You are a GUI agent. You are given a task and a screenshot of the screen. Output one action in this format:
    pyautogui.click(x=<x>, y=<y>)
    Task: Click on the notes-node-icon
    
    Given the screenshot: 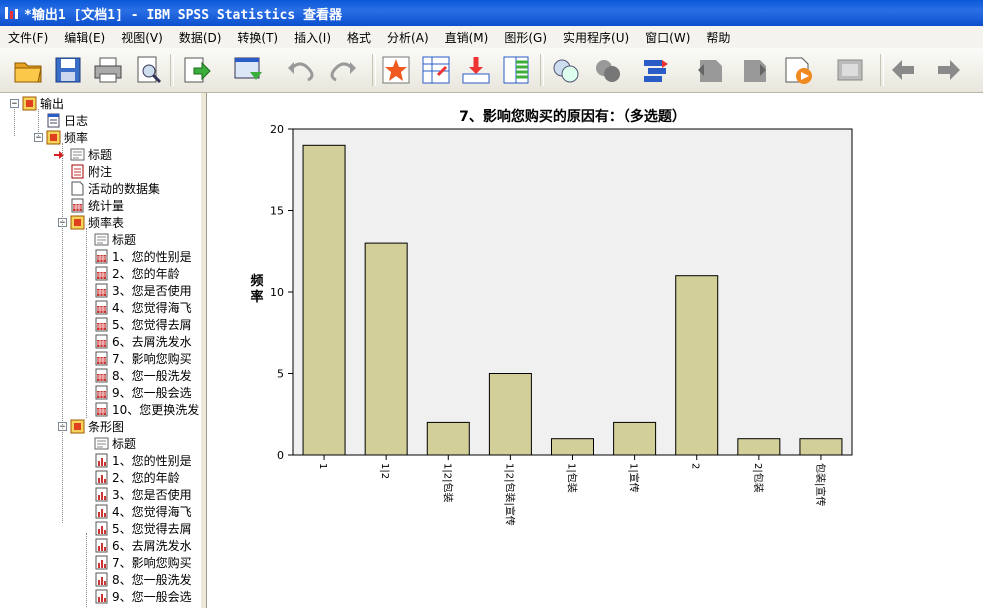 What is the action you would take?
    pyautogui.click(x=77, y=171)
    